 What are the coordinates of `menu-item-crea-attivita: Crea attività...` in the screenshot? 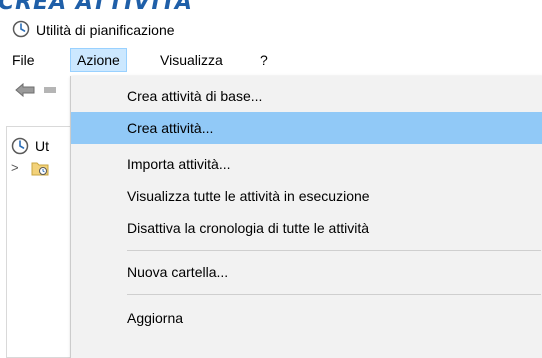 It's located at (306, 128).